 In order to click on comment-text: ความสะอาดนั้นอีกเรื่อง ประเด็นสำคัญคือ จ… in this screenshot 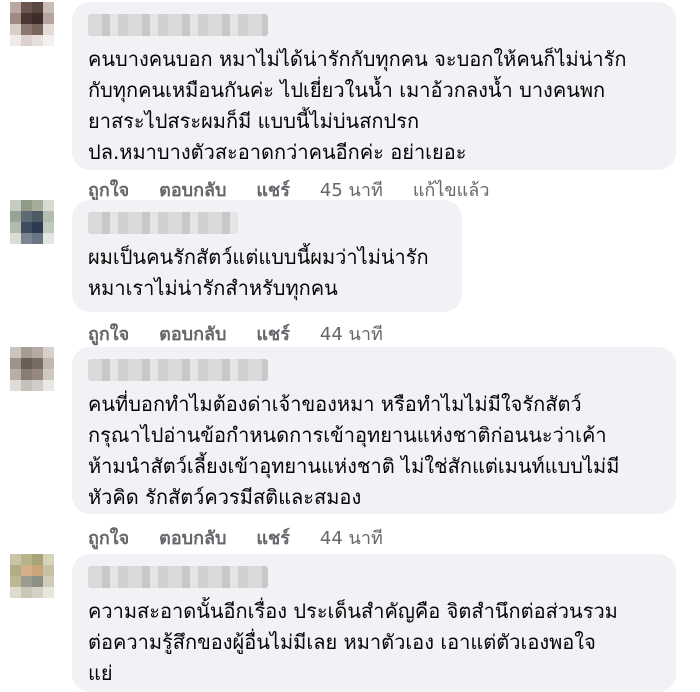, I will do `click(353, 642)`.